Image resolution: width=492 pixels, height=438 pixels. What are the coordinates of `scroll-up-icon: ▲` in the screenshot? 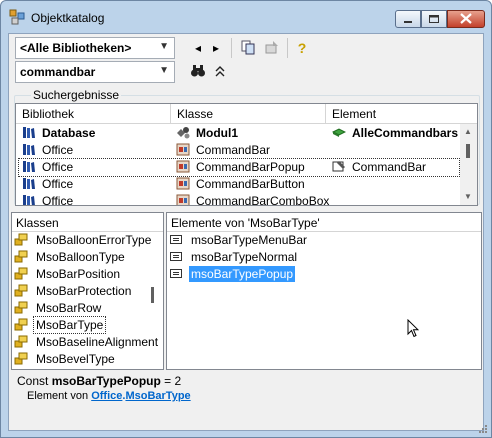 It's located at (468, 131).